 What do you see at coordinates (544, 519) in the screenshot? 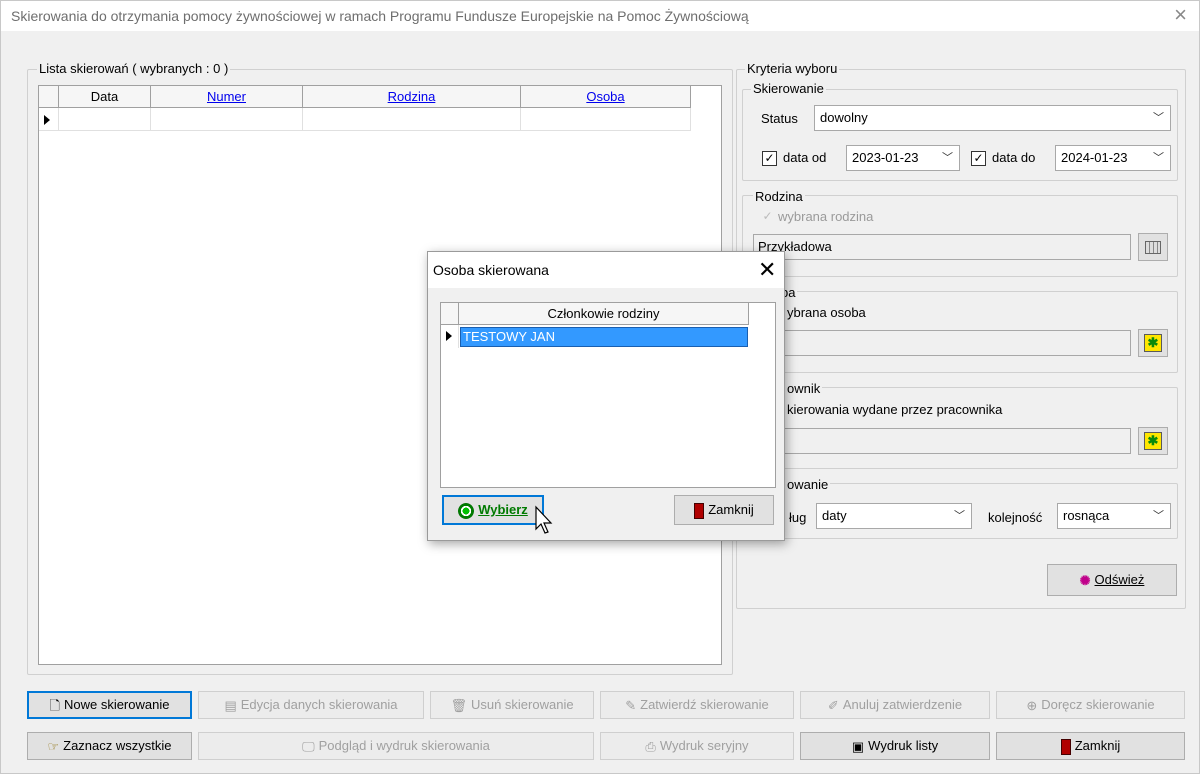
I see `mouse-cursor-icon` at bounding box center [544, 519].